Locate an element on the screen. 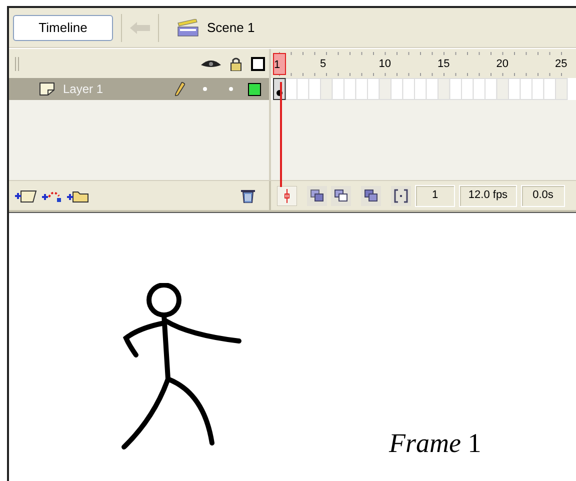 This screenshot has height=481, width=576. clapperboard-icon is located at coordinates (188, 27).